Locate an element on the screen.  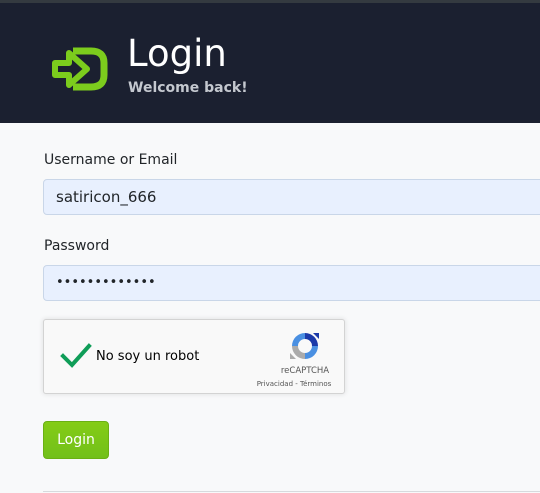
recaptcha-logo-icon is located at coordinates (304, 346).